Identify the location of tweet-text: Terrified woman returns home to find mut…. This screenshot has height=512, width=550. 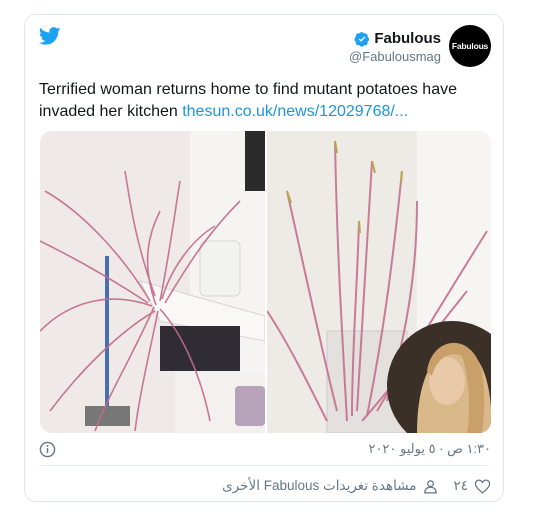
(265, 101).